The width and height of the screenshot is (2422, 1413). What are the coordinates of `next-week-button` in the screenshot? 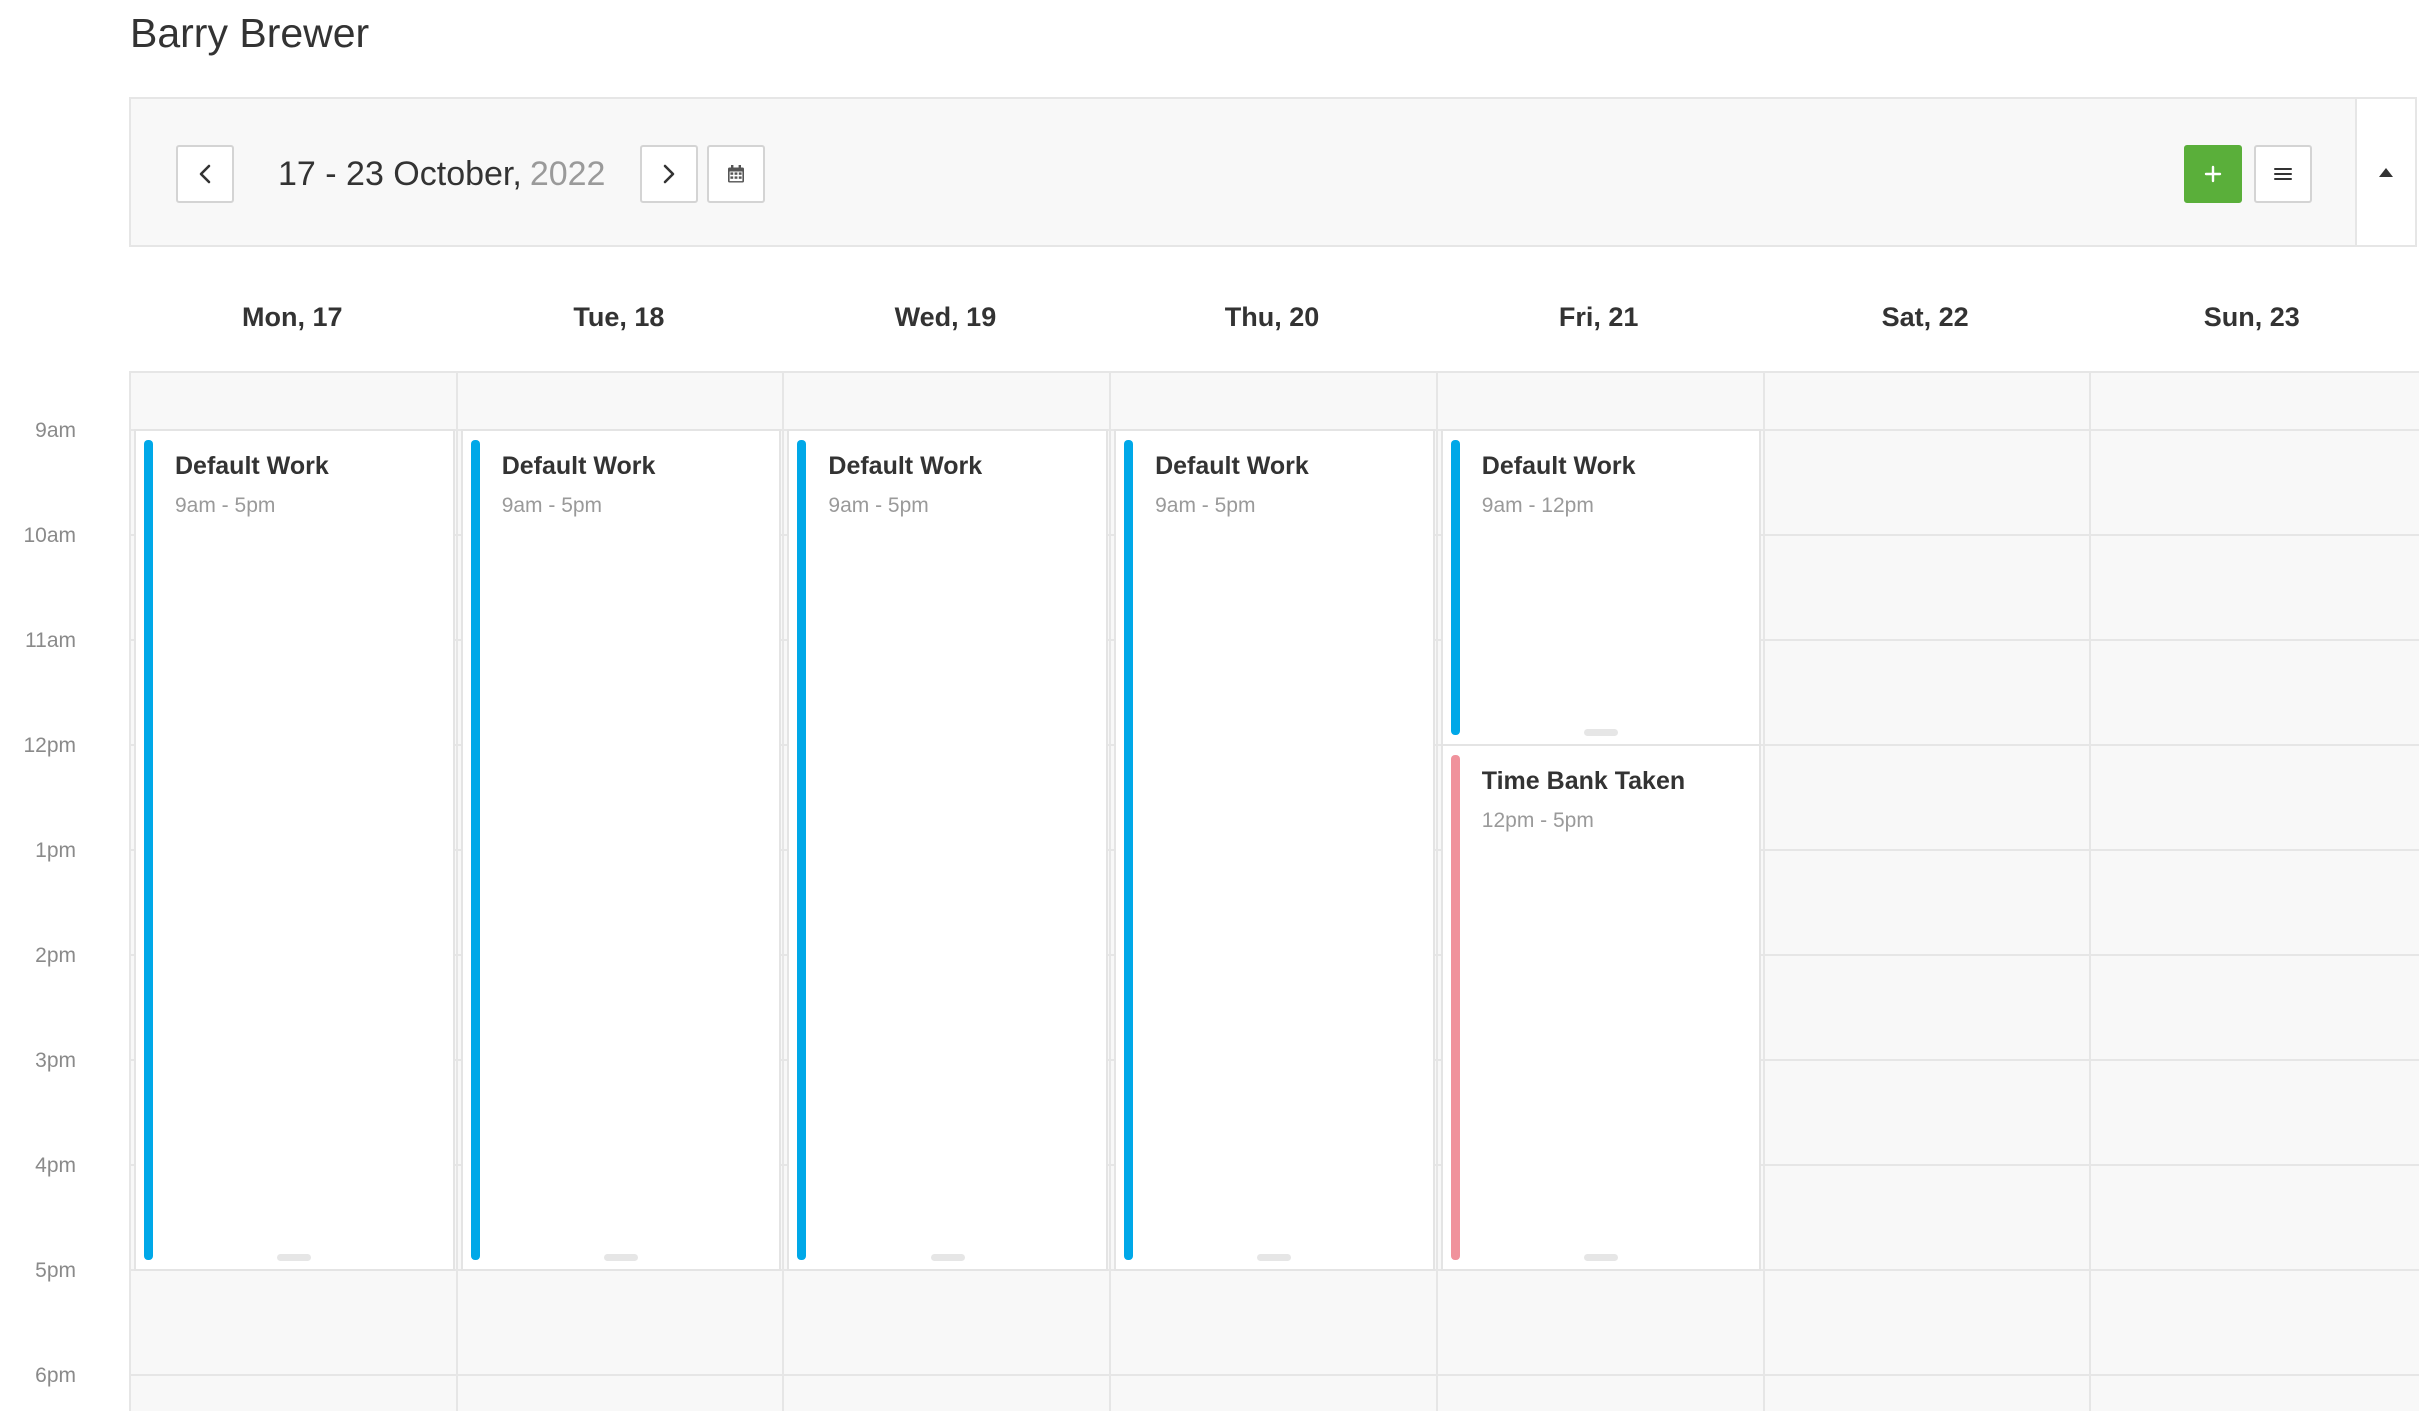 It's located at (669, 174).